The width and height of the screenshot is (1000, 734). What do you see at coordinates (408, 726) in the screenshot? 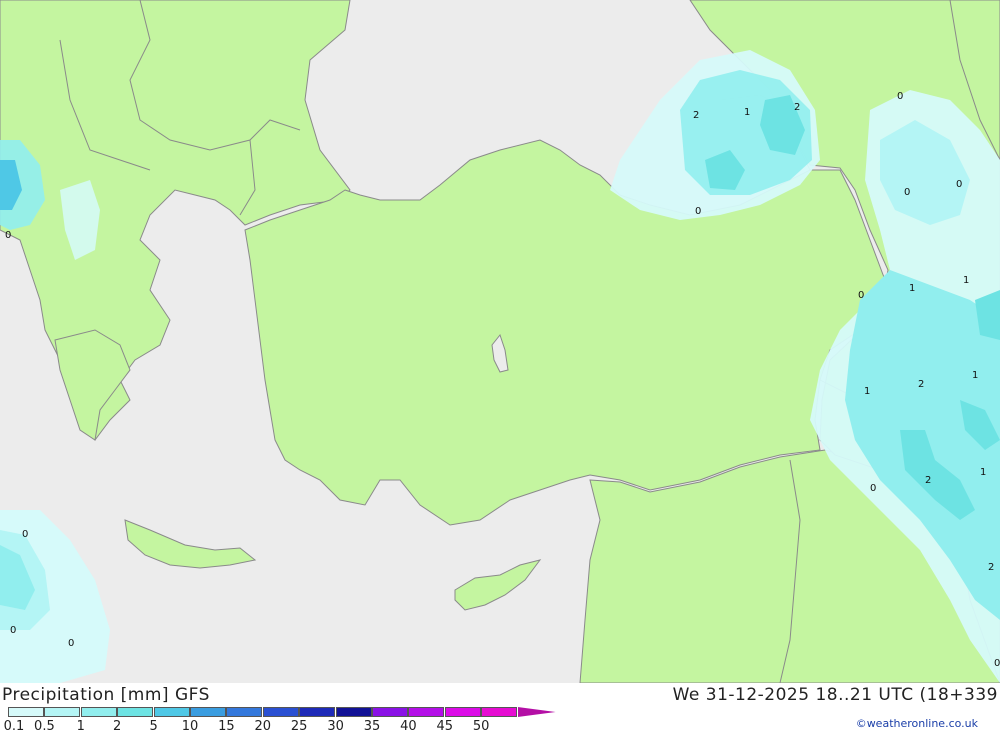
I see `legend-tick-label: 40` at bounding box center [408, 726].